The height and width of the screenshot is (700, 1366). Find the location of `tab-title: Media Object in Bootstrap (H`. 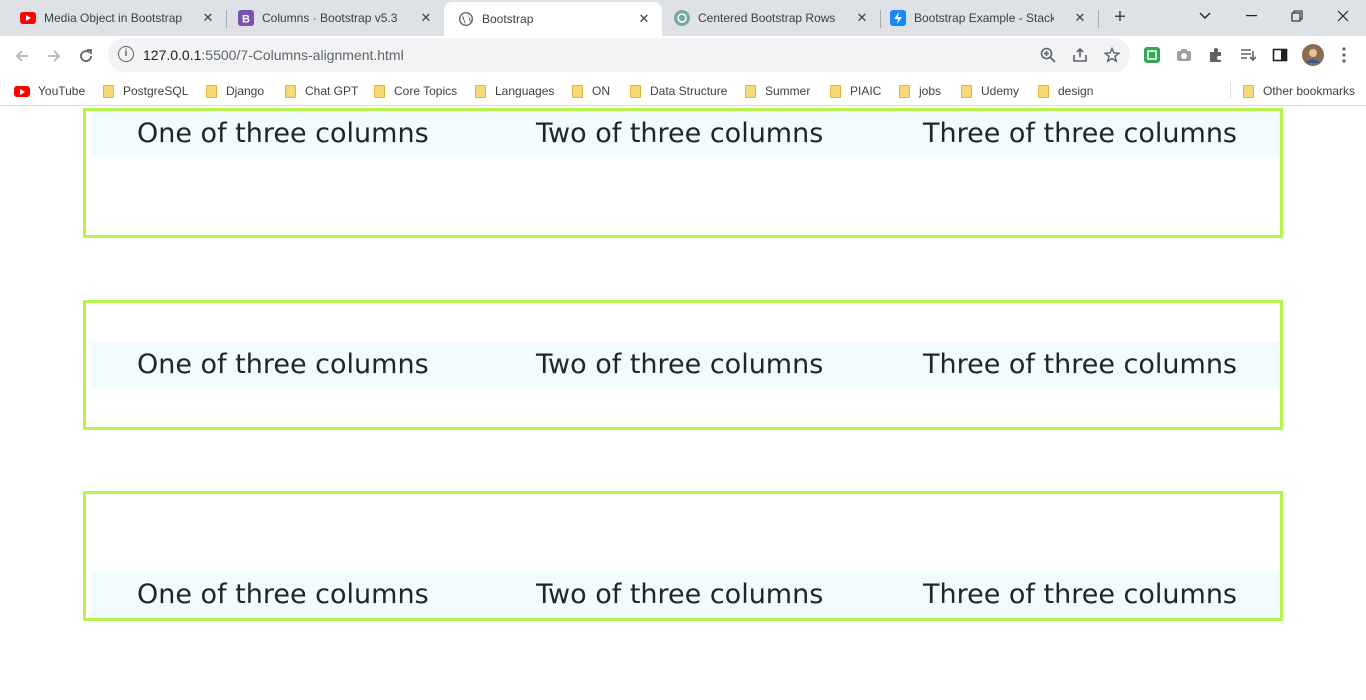

tab-title: Media Object in Bootstrap (H is located at coordinates (114, 18).